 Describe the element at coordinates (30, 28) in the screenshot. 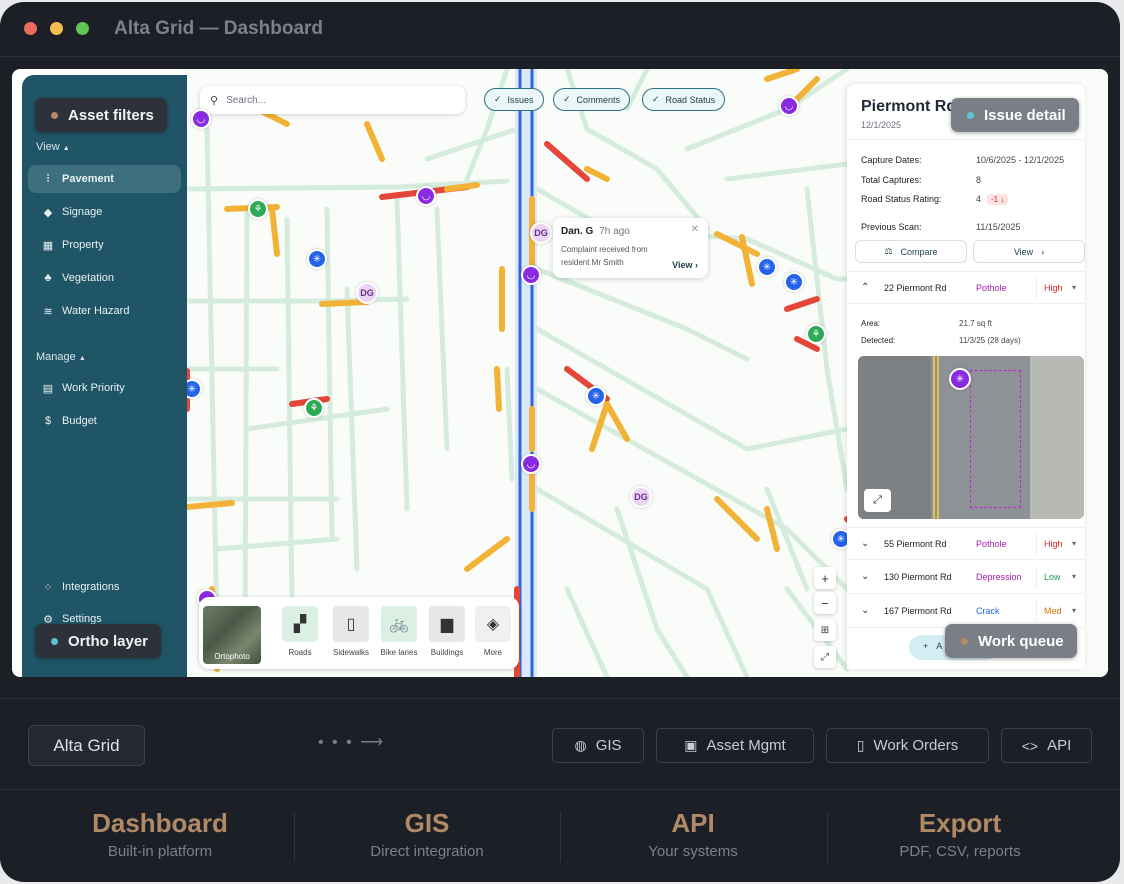

I see `close-window-button` at that location.